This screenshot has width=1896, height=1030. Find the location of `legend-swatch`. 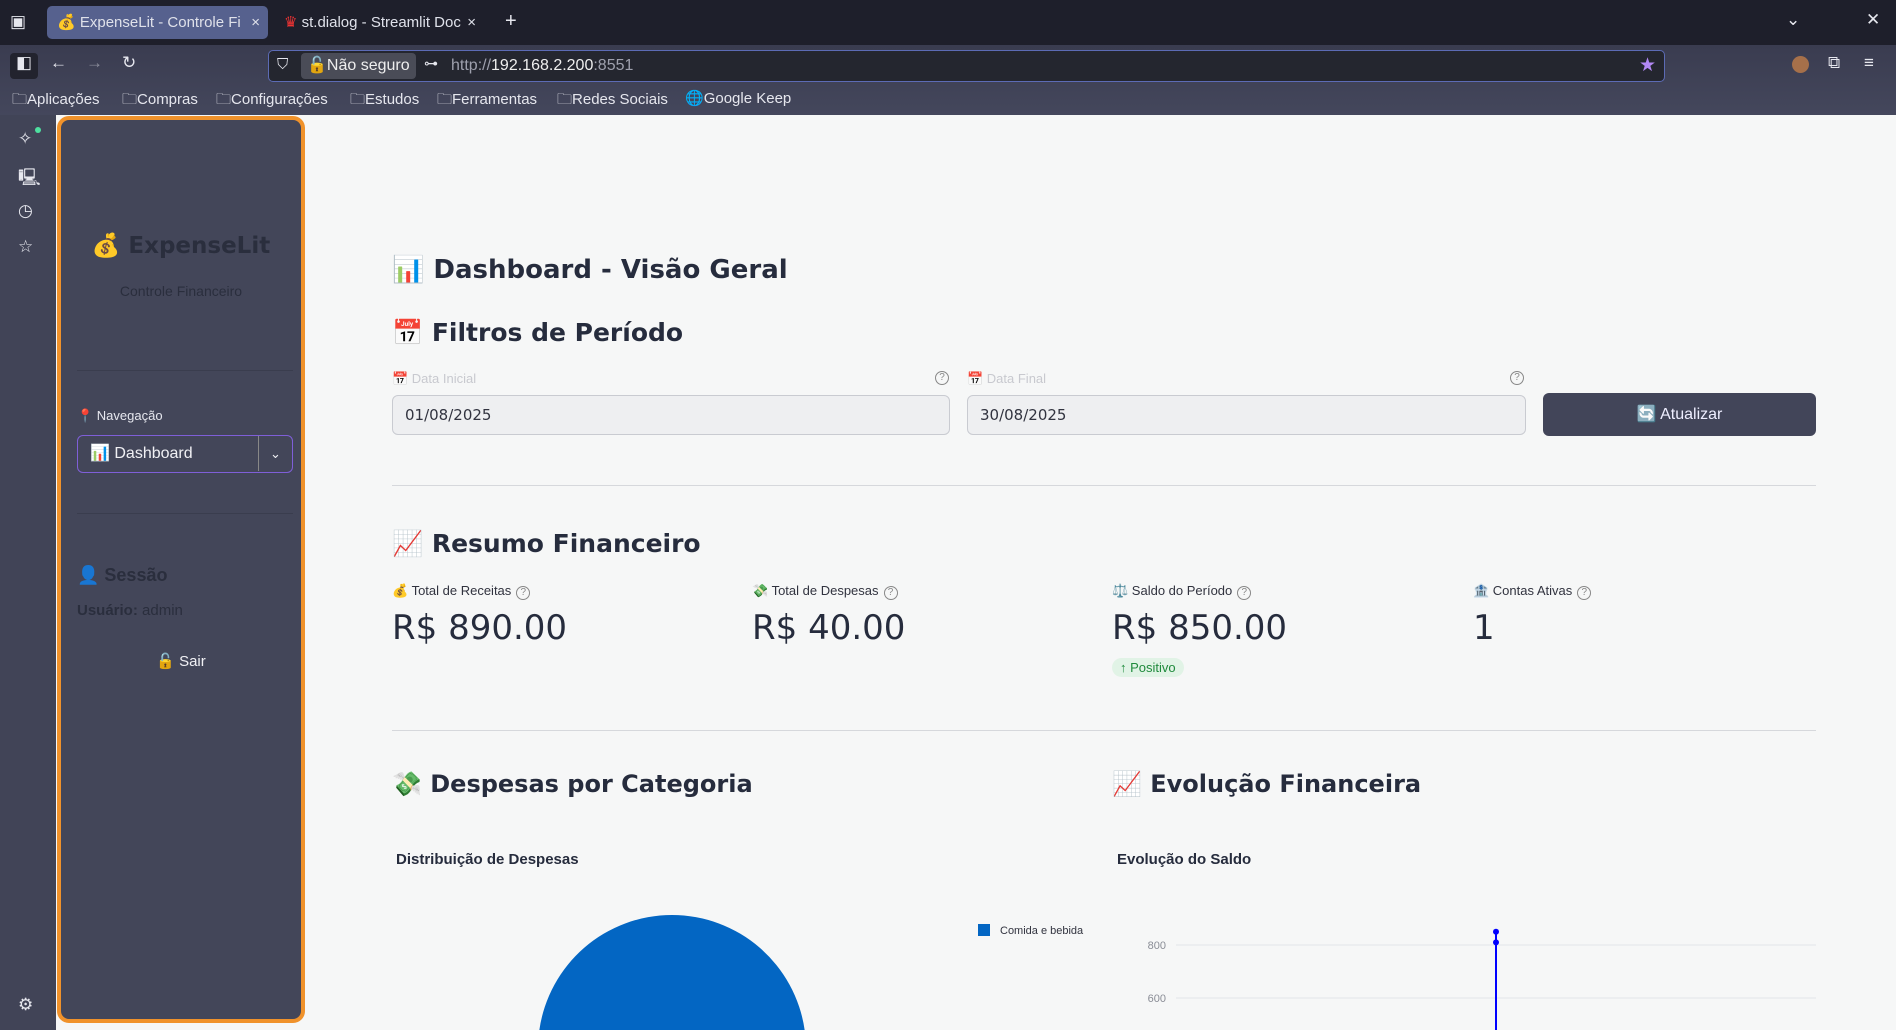

legend-swatch is located at coordinates (984, 930).